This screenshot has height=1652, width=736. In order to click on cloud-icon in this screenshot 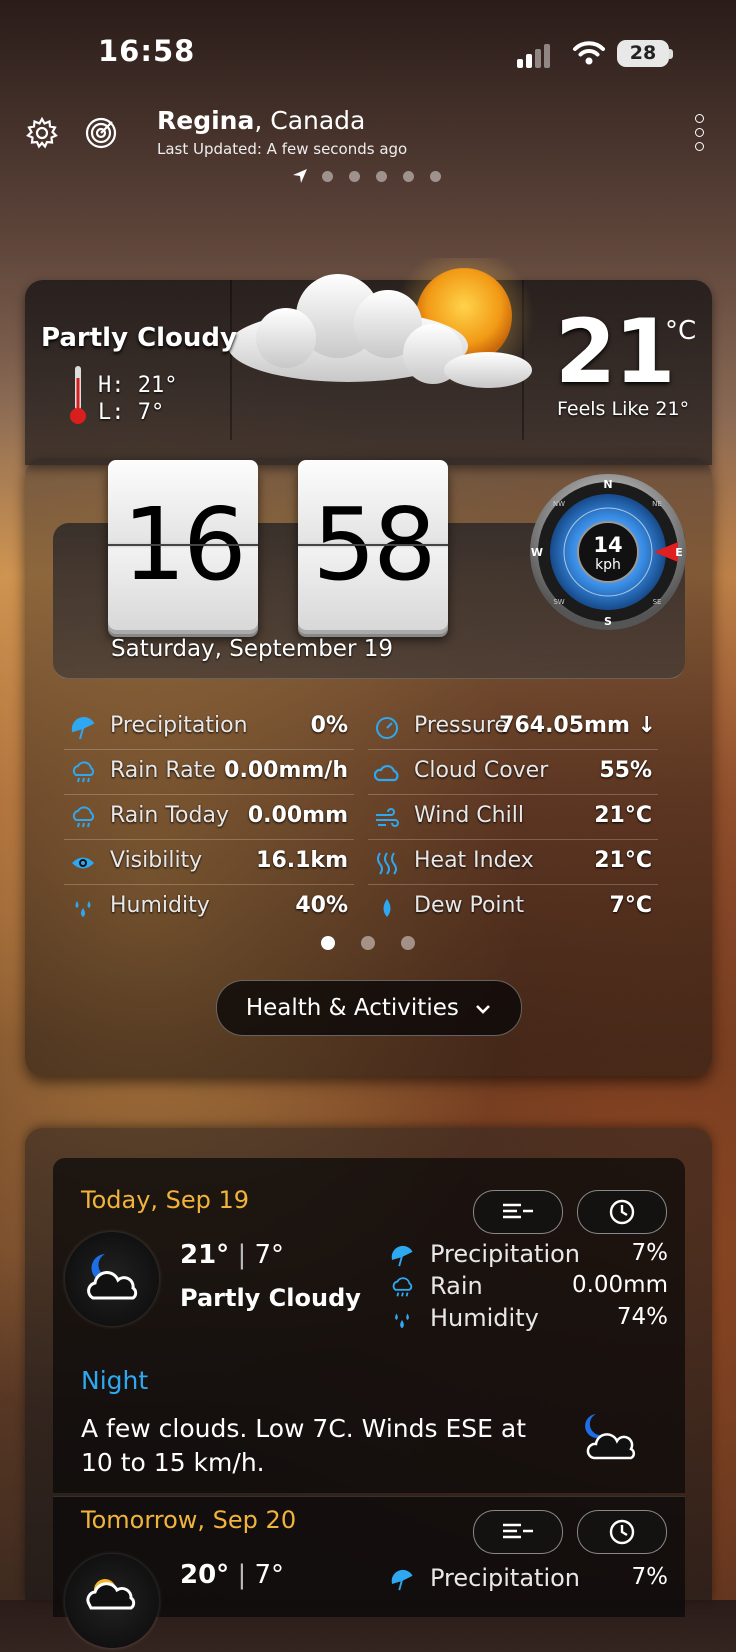, I will do `click(386, 773)`.